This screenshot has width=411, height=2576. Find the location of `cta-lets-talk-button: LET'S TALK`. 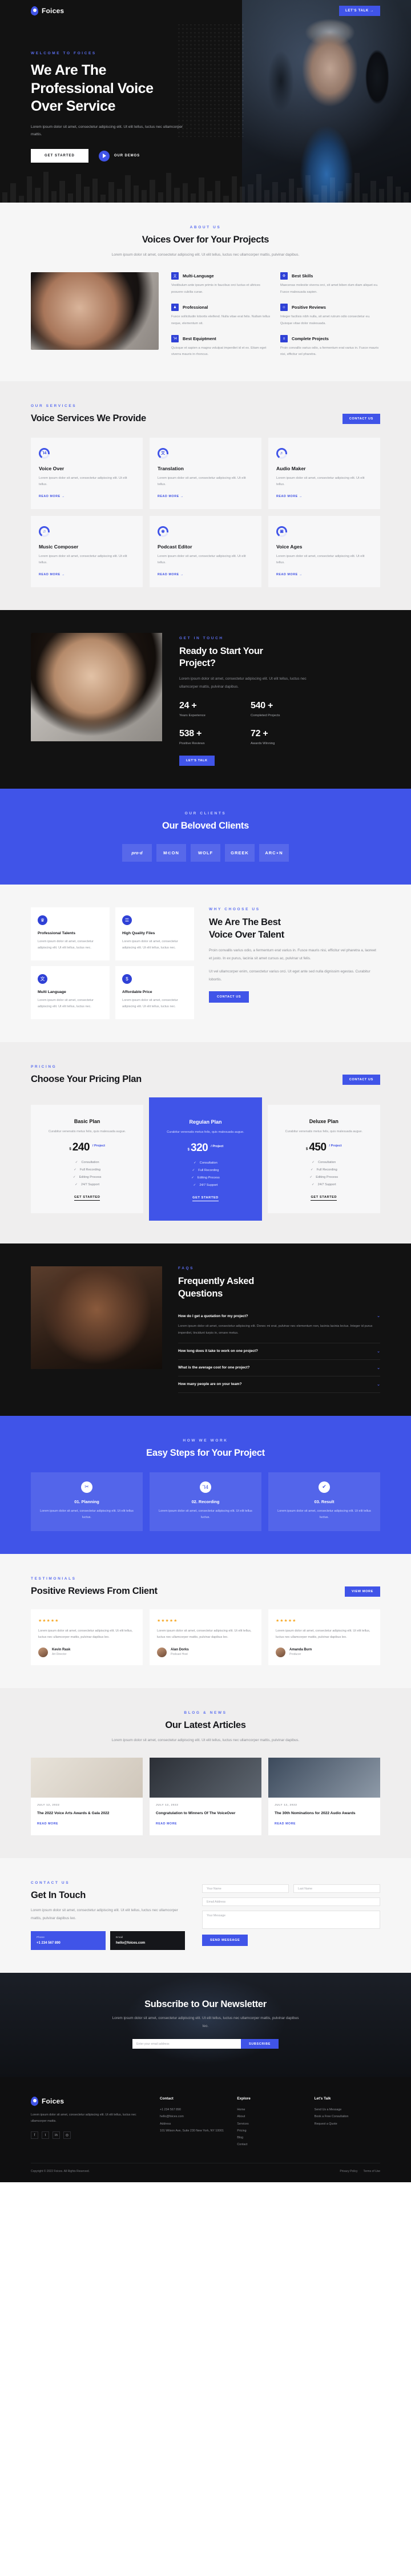

cta-lets-talk-button: LET'S TALK is located at coordinates (197, 761).